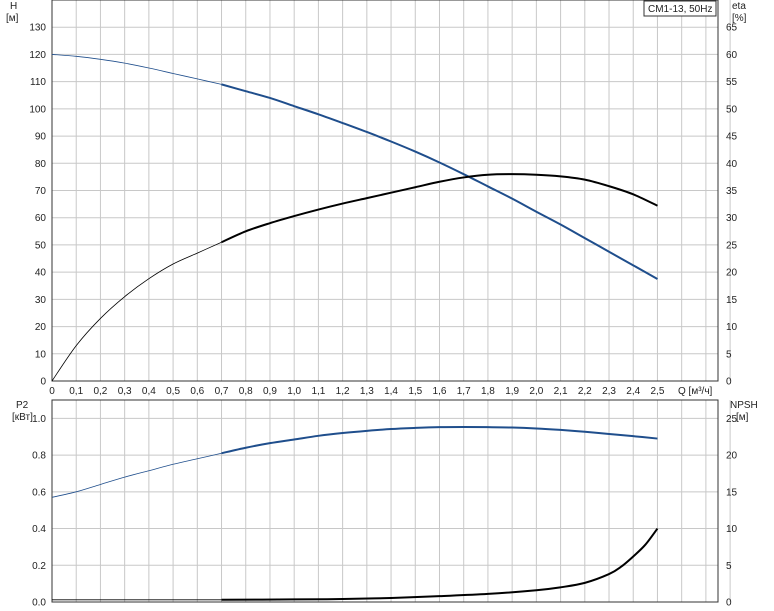 The height and width of the screenshot is (611, 774). Describe the element at coordinates (100, 391) in the screenshot. I see `x-tick-label: 0,2` at that location.